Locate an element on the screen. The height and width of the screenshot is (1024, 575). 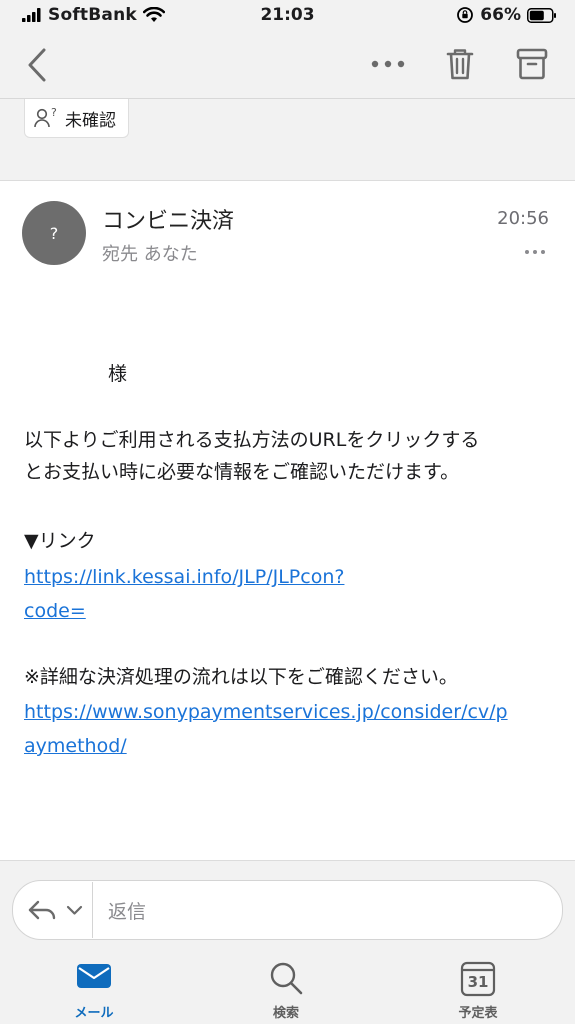
archive-button is located at coordinates (532, 64).